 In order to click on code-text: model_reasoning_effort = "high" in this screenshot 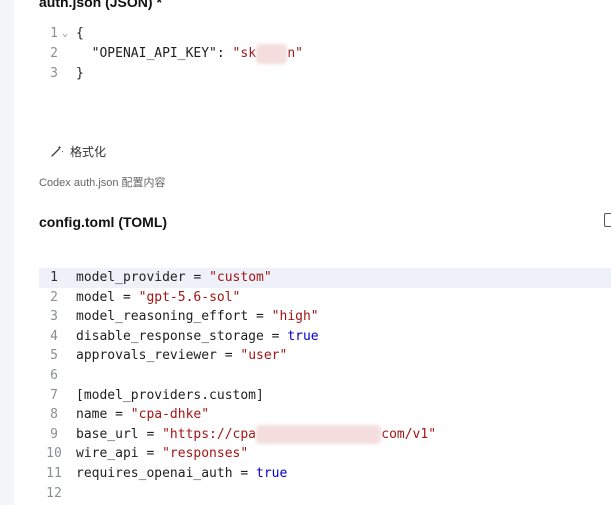, I will do `click(197, 317)`.